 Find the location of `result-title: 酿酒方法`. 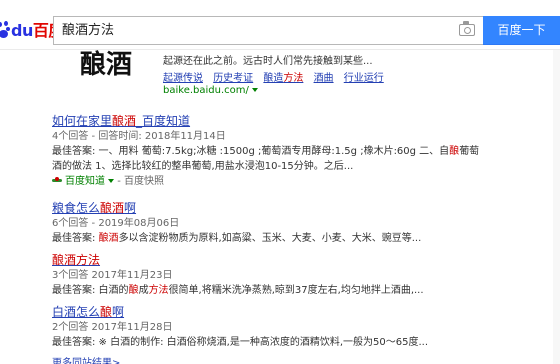

result-title: 酿酒方法 is located at coordinates (306, 260).